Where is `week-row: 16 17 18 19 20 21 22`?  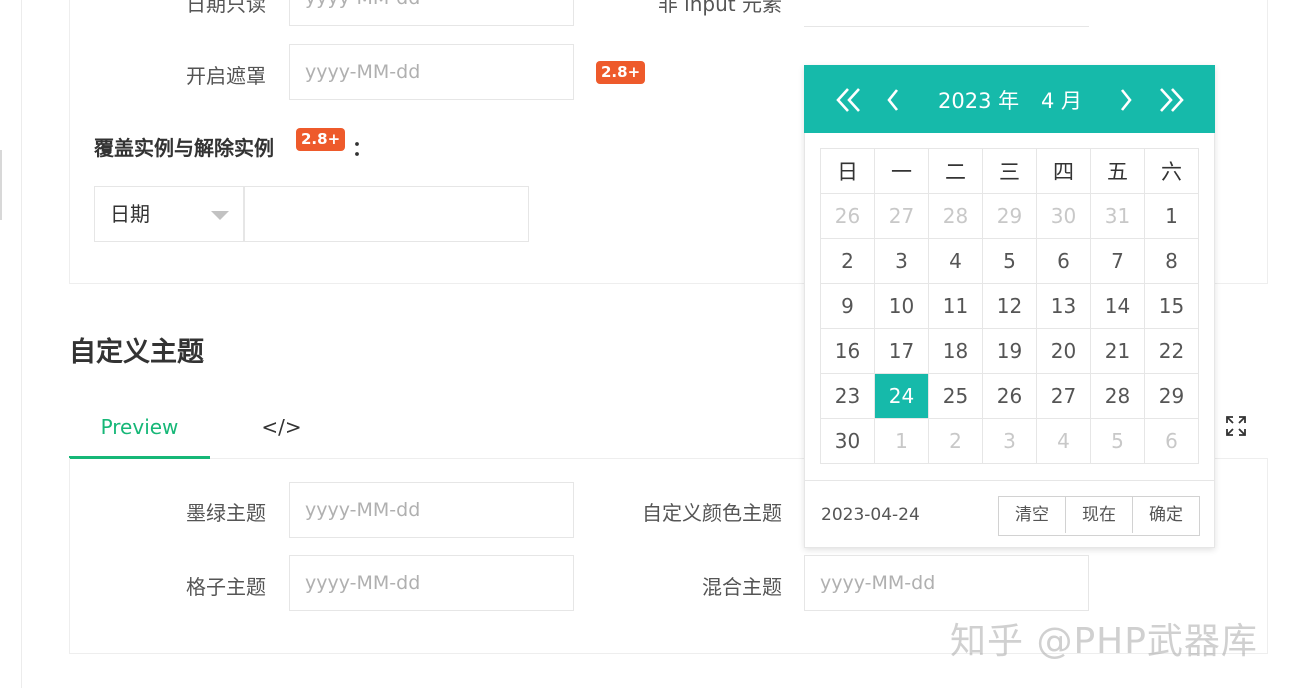 week-row: 16 17 18 19 20 21 22 is located at coordinates (1009, 351).